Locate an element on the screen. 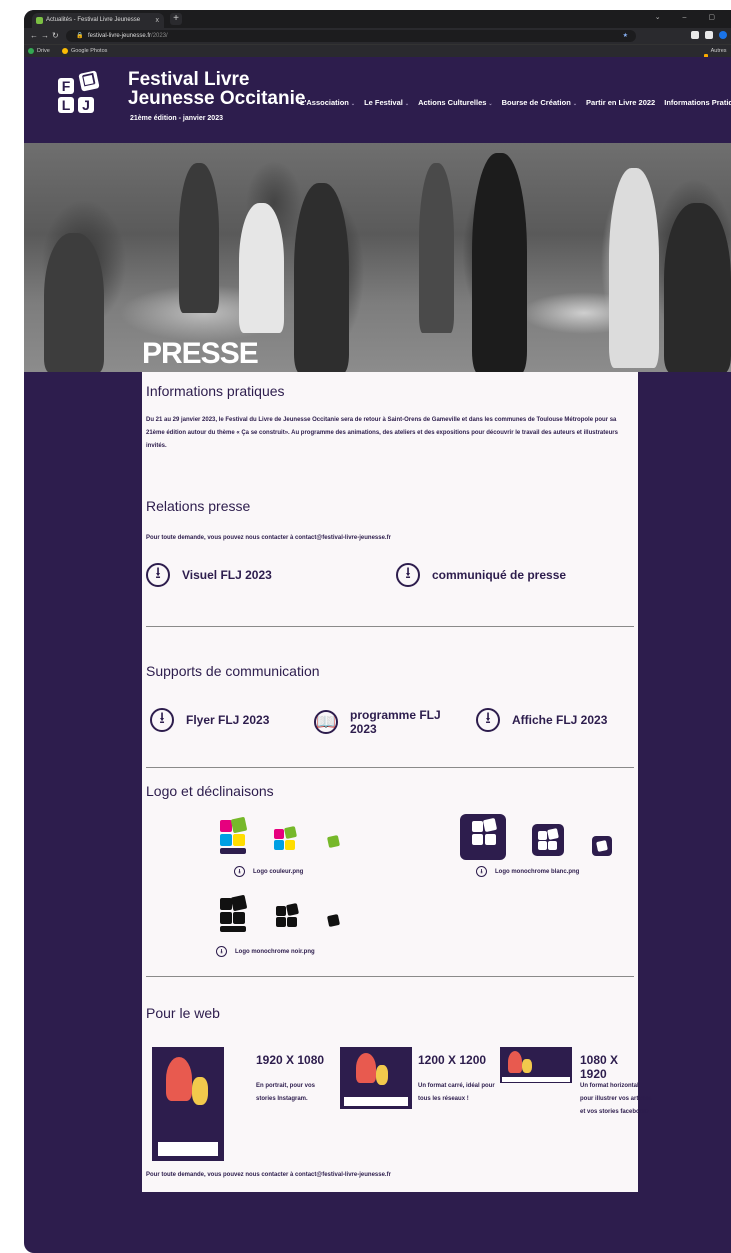 The image size is (731, 1253). logo-mono-white-small is located at coordinates (602, 846).